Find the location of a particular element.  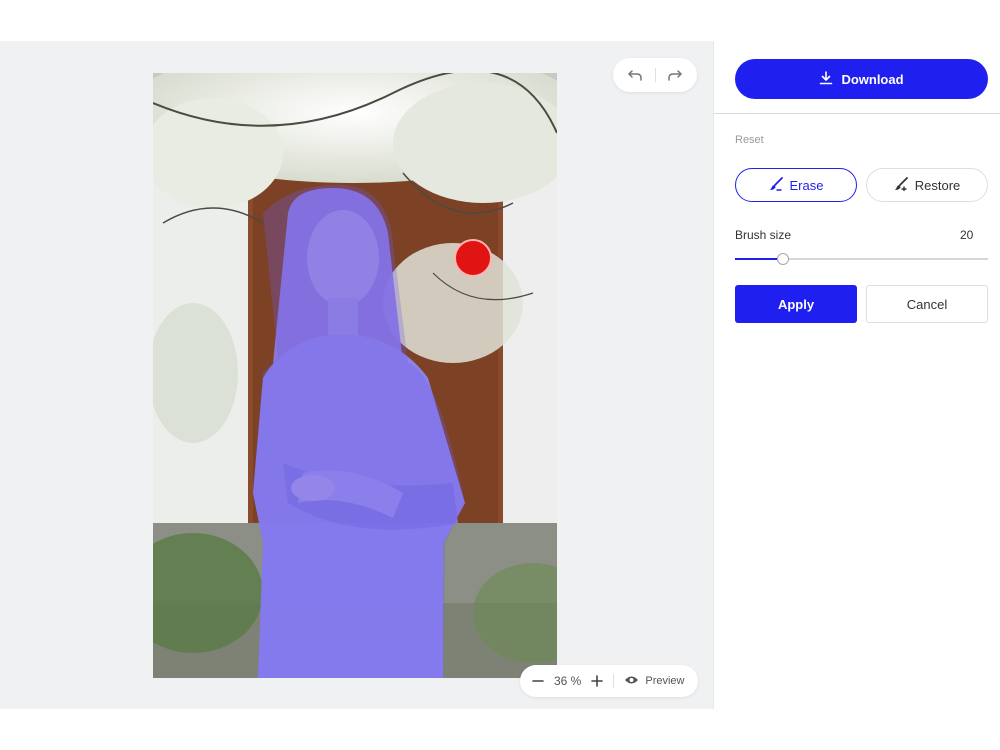

brush-size-value: 20 is located at coordinates (967, 235).